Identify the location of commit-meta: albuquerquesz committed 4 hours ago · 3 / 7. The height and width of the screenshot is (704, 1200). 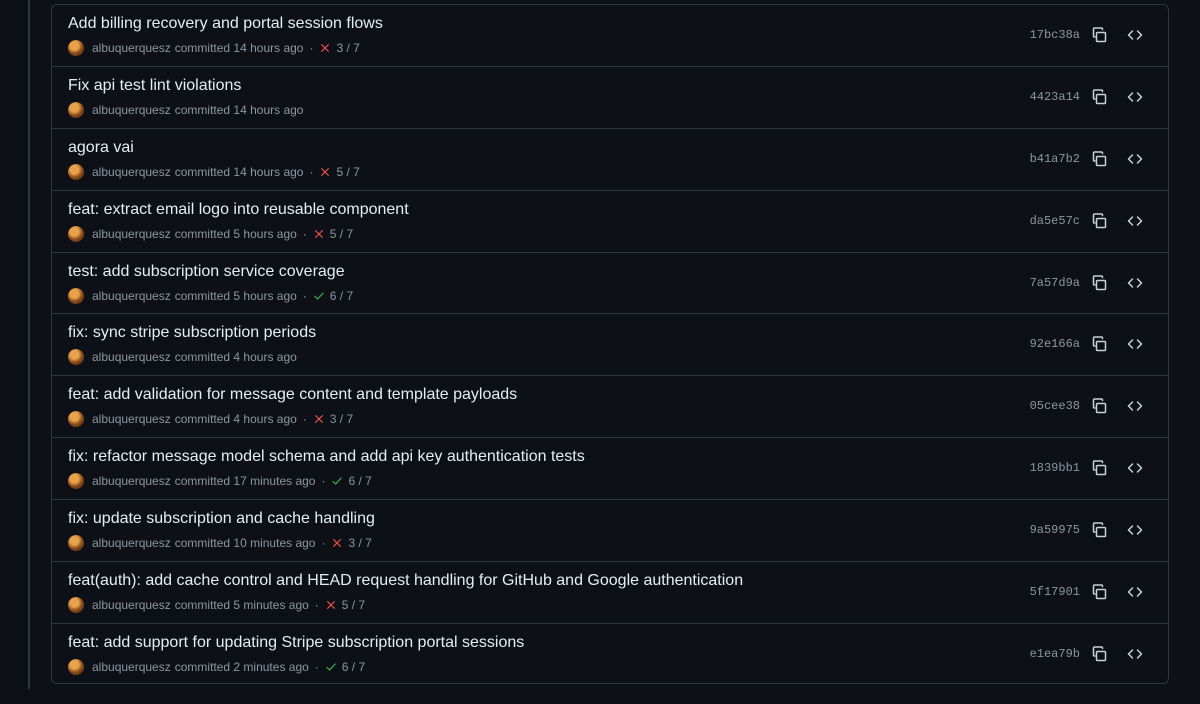
(210, 419).